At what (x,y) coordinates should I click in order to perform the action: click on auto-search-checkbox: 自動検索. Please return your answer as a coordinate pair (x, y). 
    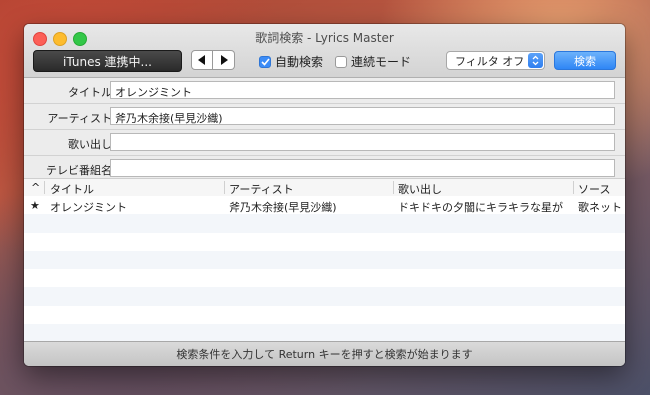
    Looking at the image, I should click on (291, 61).